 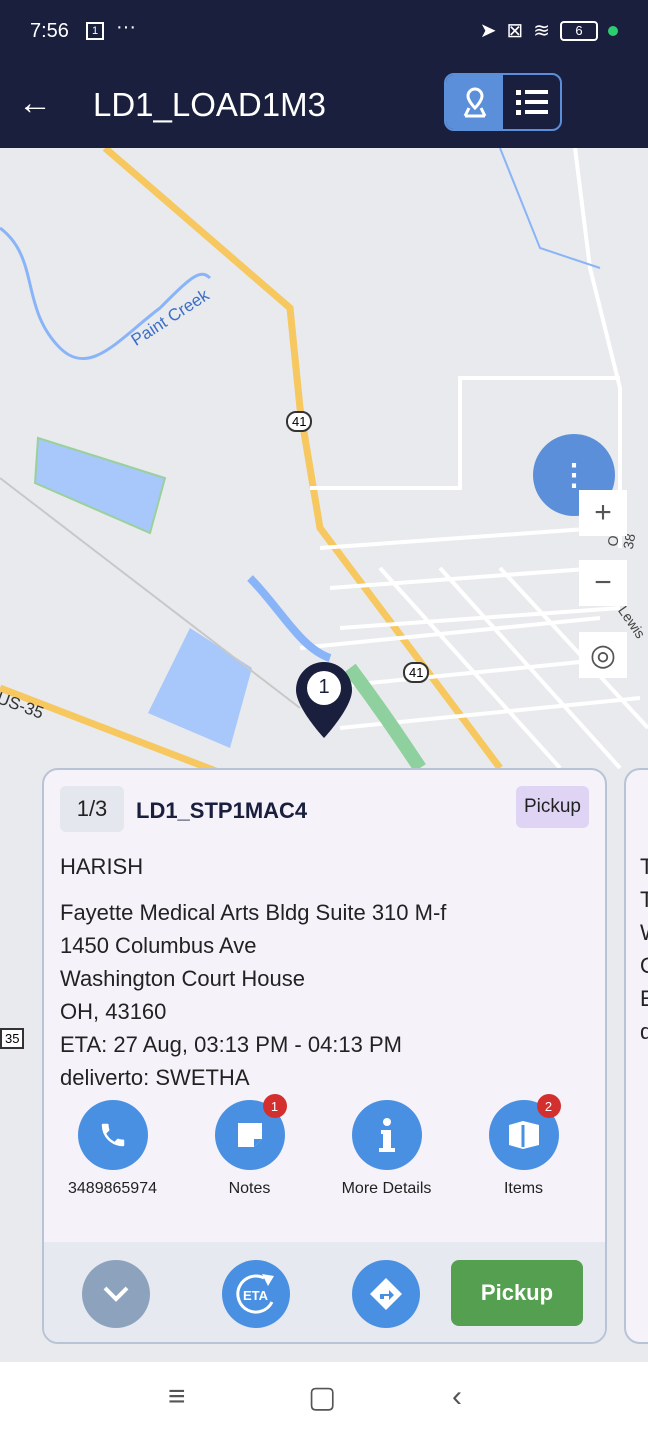 I want to click on route-shield-35: 35, so click(x=12, y=1038).